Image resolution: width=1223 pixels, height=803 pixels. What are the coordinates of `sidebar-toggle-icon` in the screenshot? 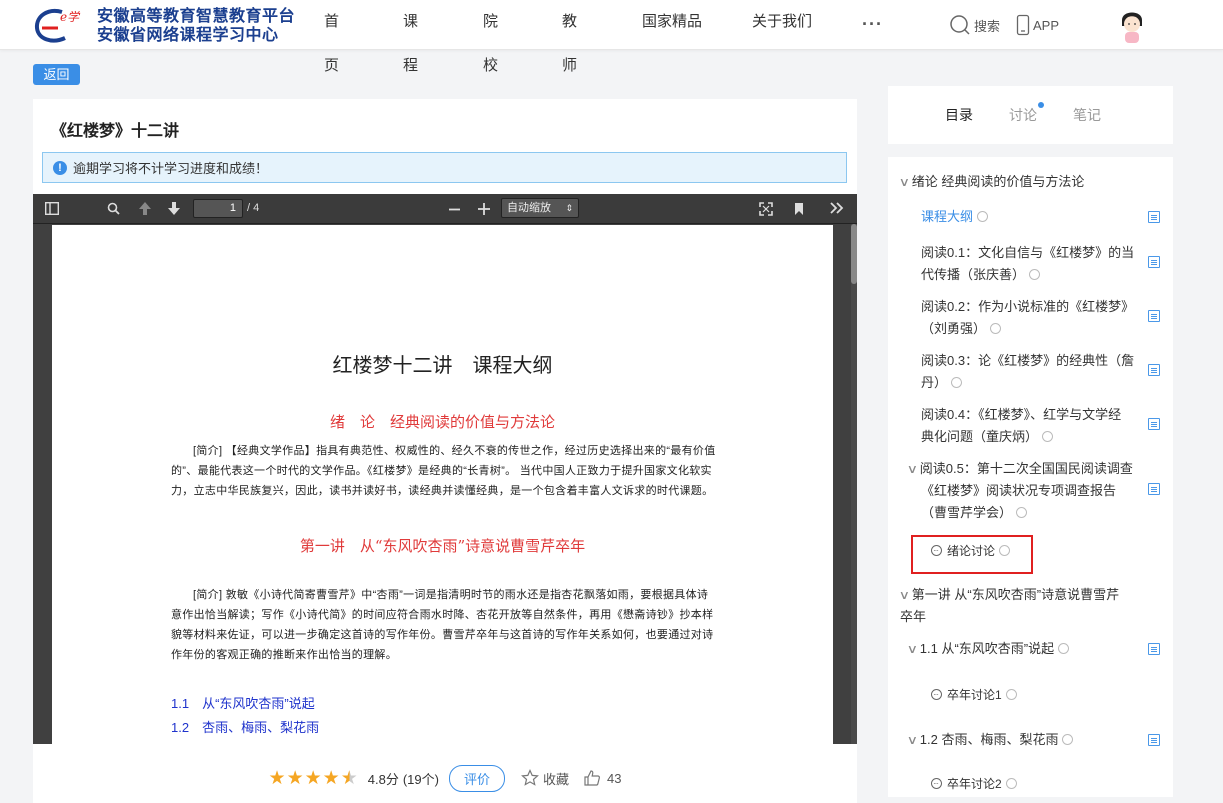 It's located at (52, 208).